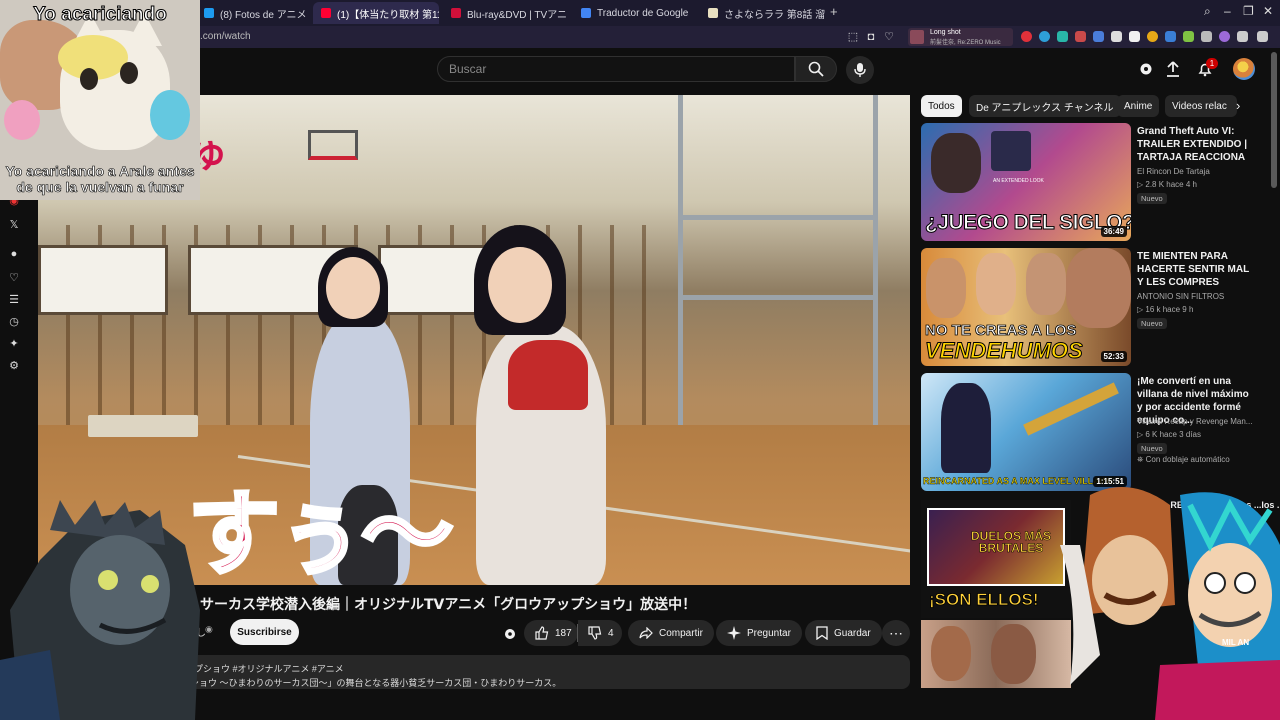 The width and height of the screenshot is (1280, 720). Describe the element at coordinates (1001, 331) in the screenshot. I see `thumbnail-text: NO TE CREAS A LOS` at that location.